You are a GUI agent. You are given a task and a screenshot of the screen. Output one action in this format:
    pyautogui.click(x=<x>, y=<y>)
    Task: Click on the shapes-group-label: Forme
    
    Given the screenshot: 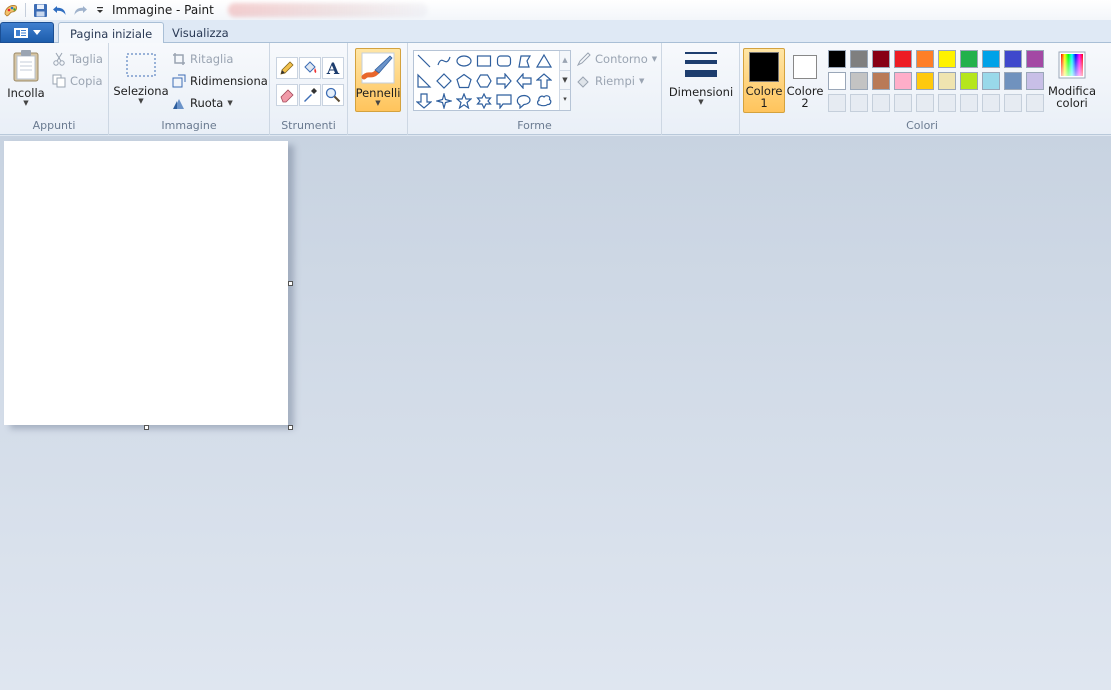 What is the action you would take?
    pyautogui.click(x=534, y=125)
    